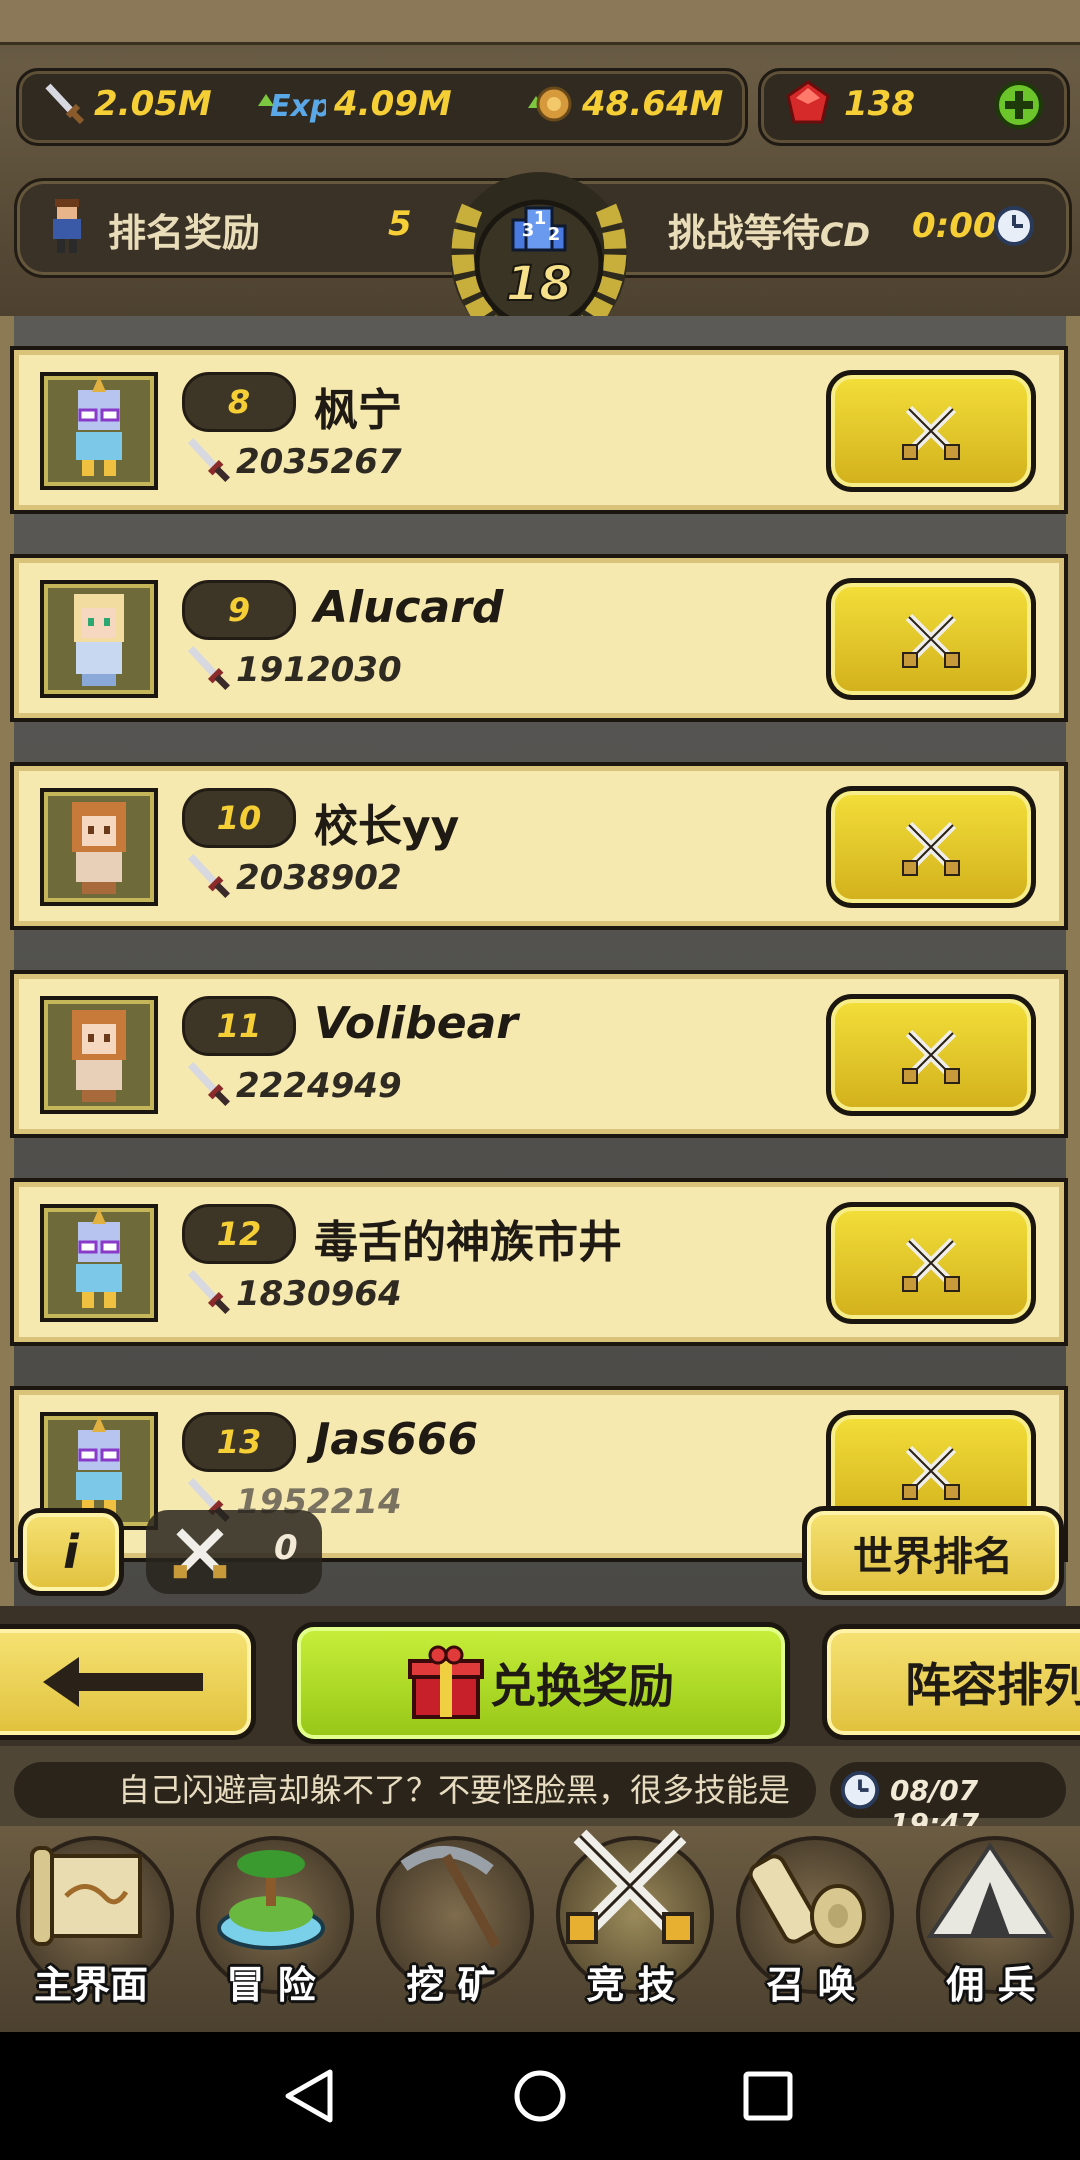  Describe the element at coordinates (807, 1901) in the screenshot. I see `summon-scroll-icon` at that location.